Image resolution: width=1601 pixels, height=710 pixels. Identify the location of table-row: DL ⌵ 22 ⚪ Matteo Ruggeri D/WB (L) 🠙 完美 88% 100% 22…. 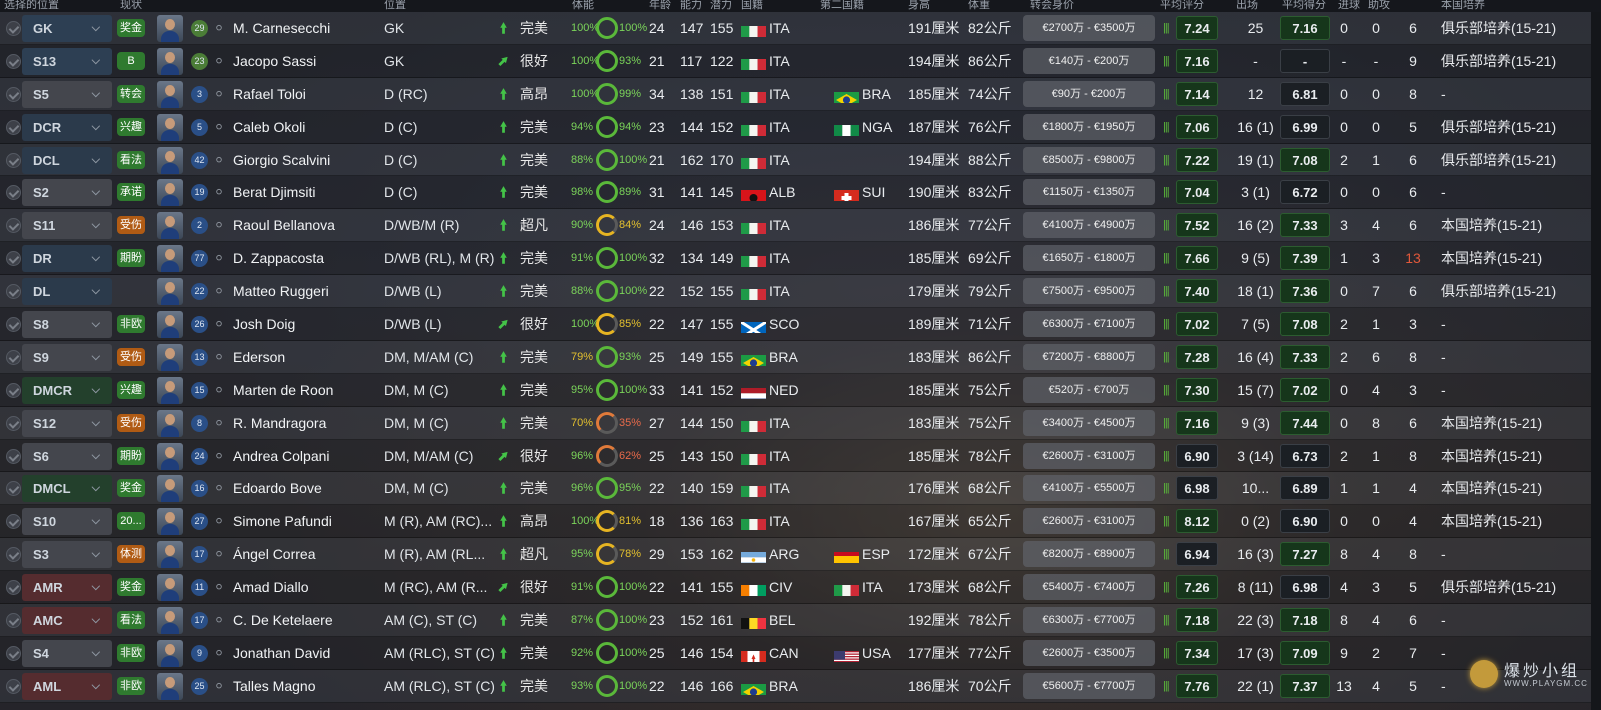
(800, 292).